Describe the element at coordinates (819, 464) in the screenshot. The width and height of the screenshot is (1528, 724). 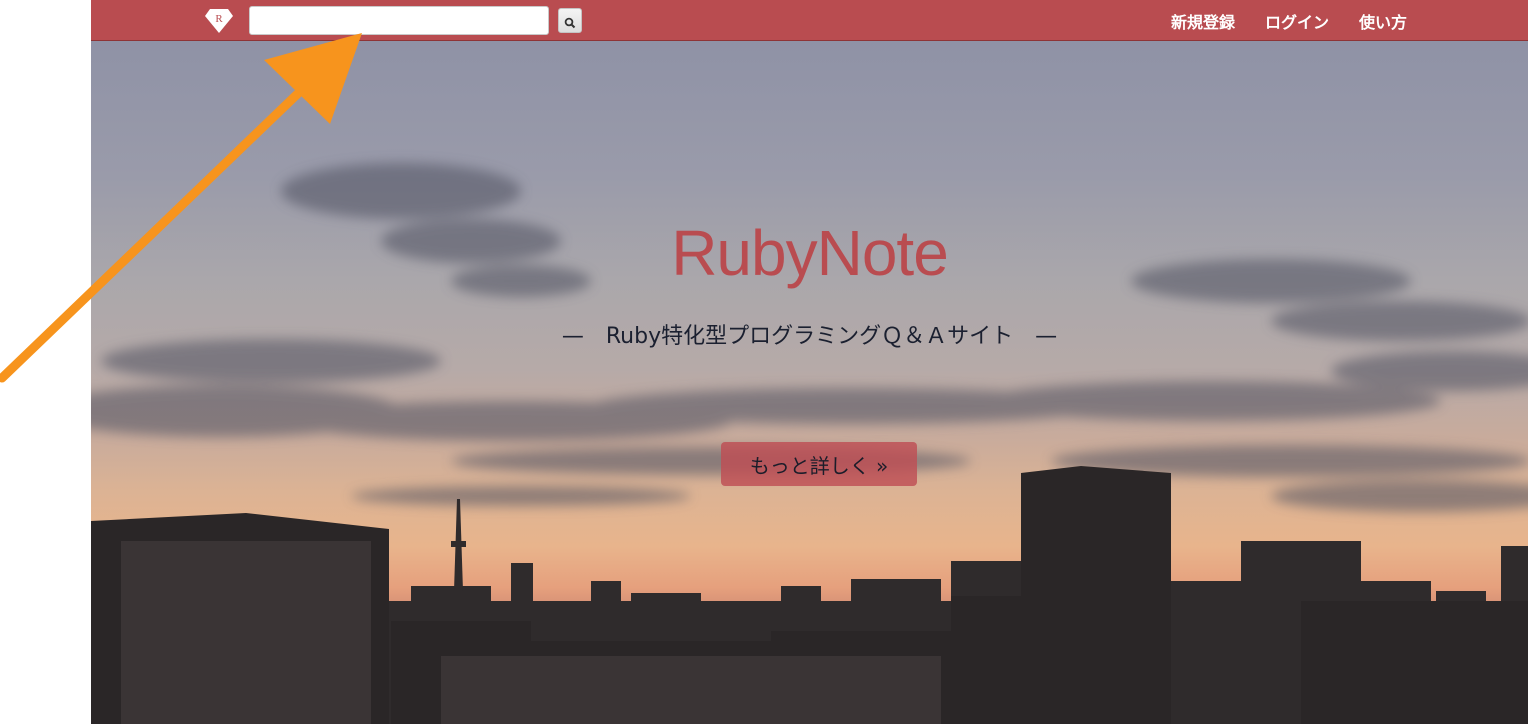
I see `more-details-button: もっと詳しく »` at that location.